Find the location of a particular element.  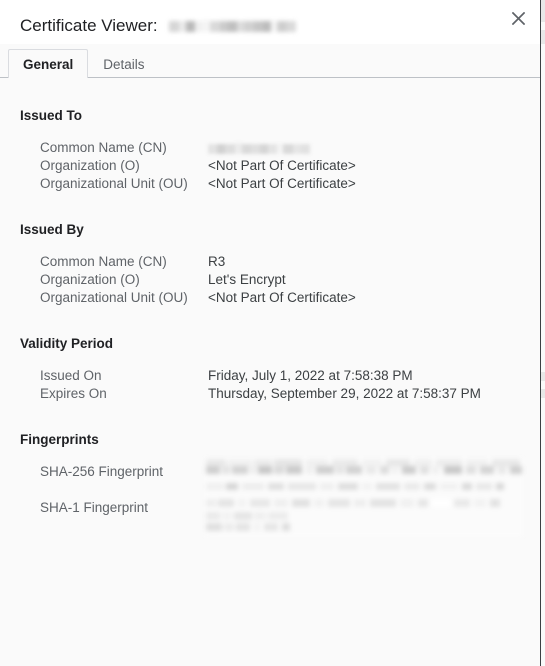

row-value-redacted-common-name is located at coordinates (259, 148).